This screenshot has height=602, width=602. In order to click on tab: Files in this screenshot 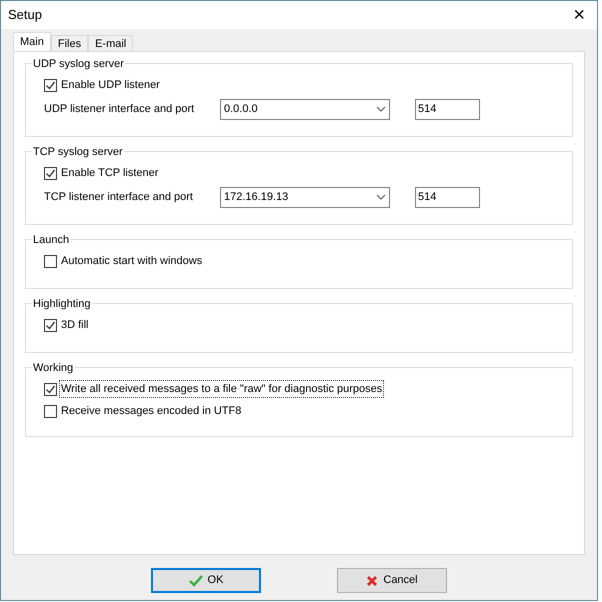, I will do `click(69, 43)`.